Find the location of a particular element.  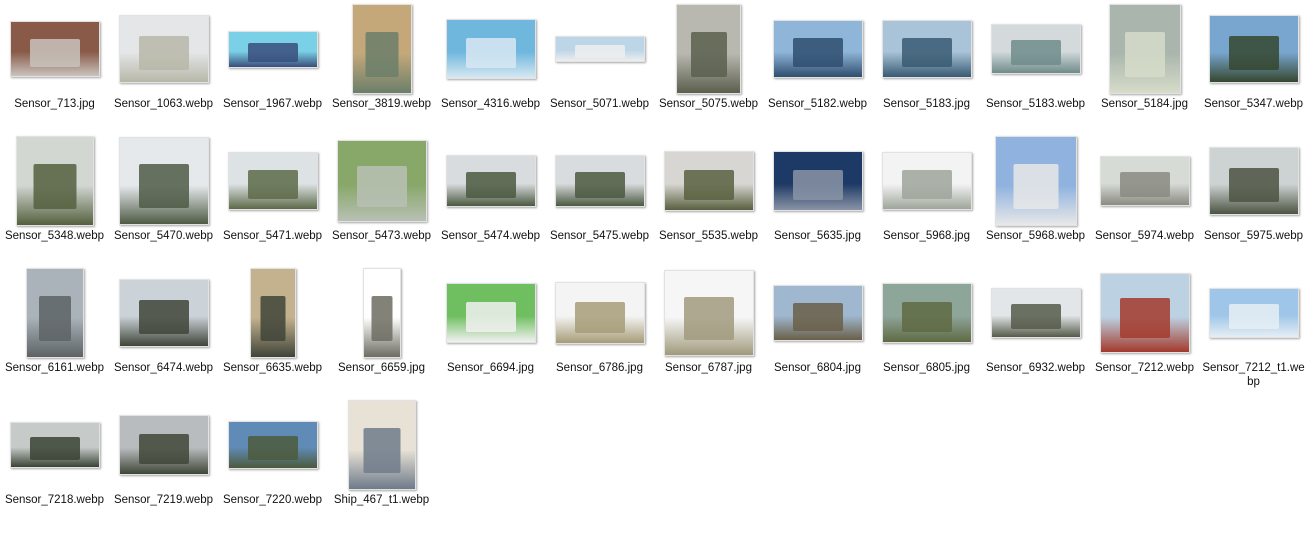

file-item: Sensor_5347.webp is located at coordinates (1253, 66).